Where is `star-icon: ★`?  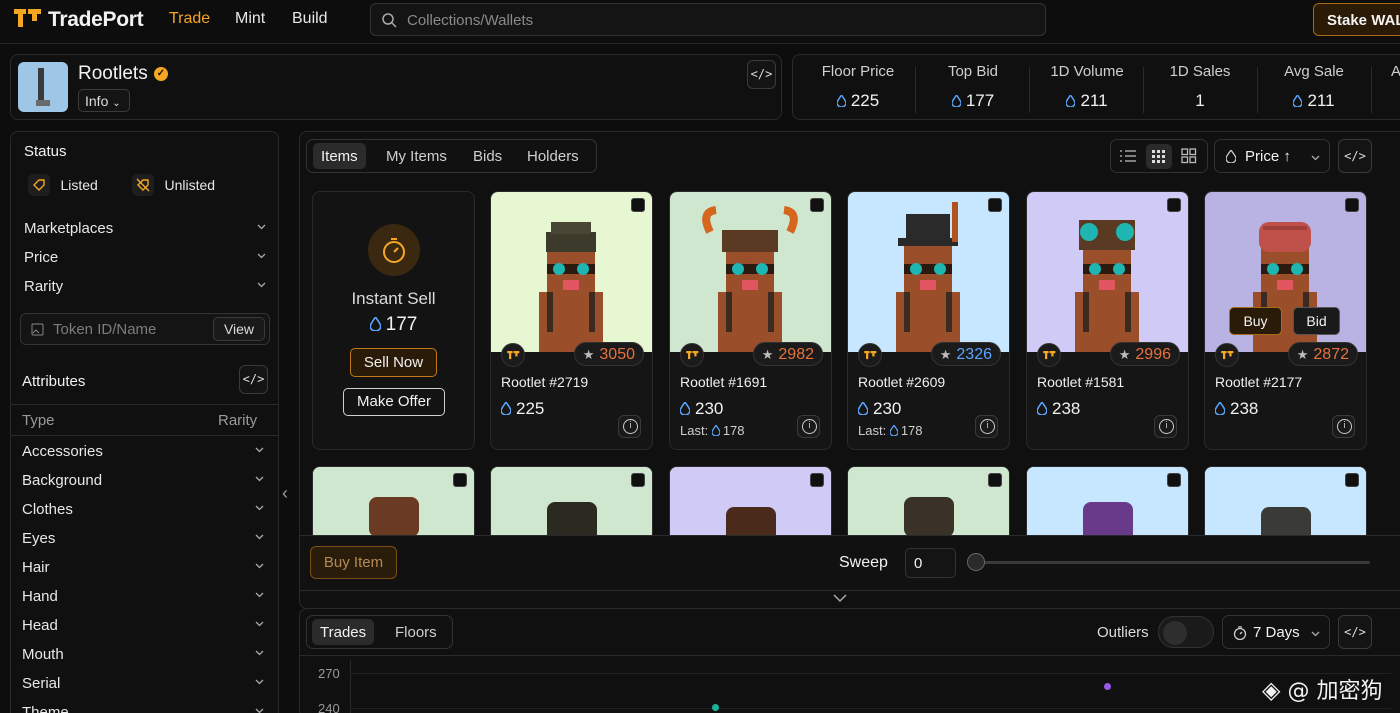 star-icon: ★ is located at coordinates (767, 354).